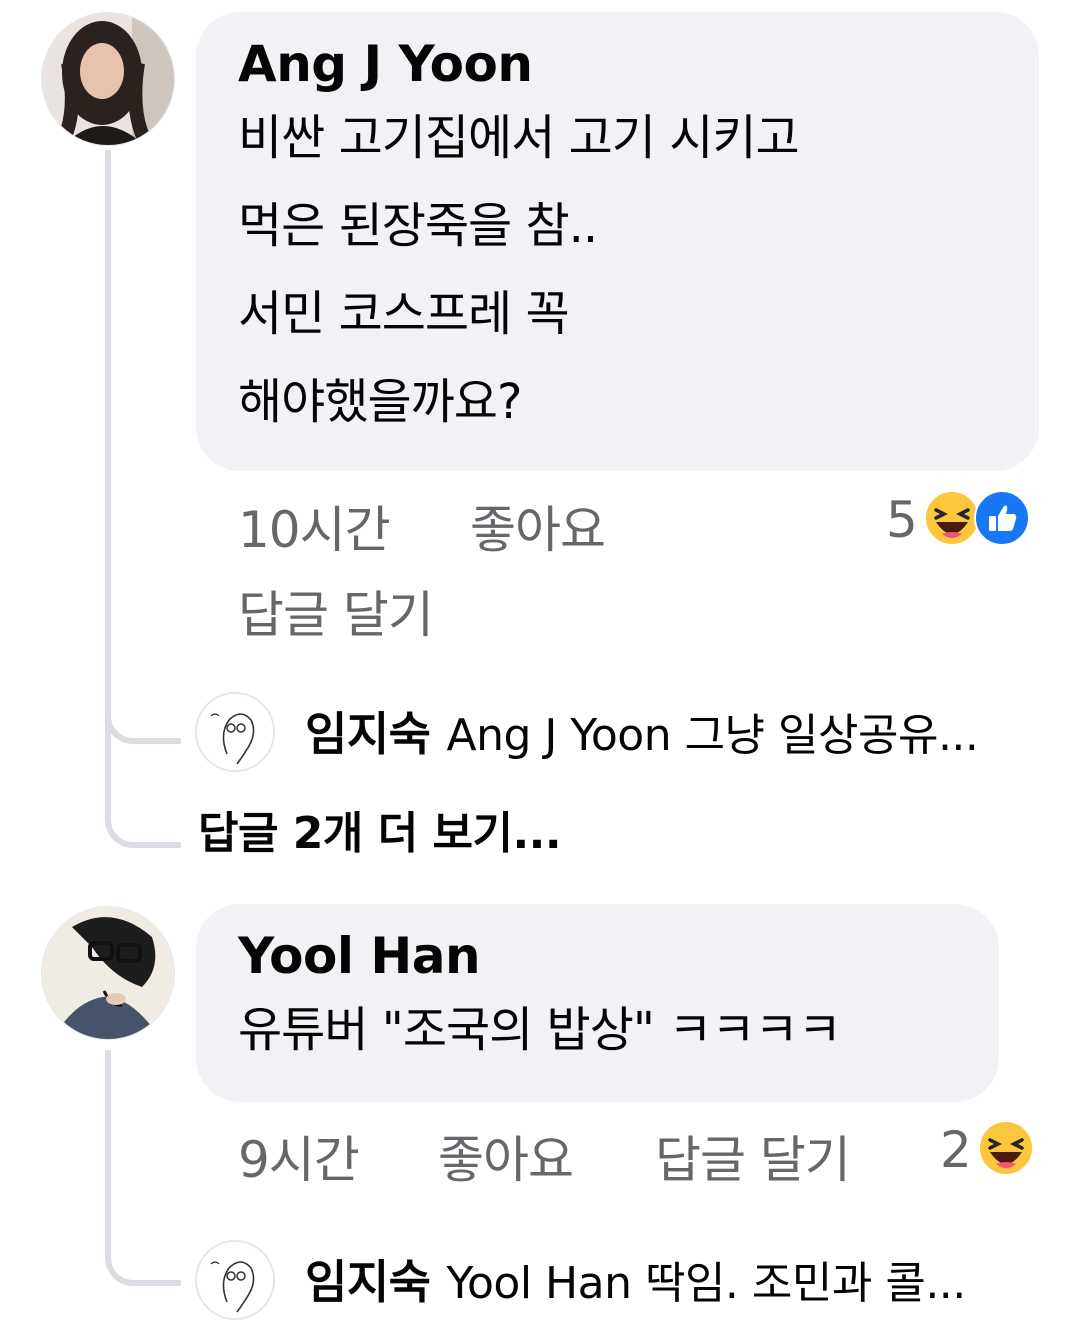  What do you see at coordinates (299, 1160) in the screenshot?
I see `comment-time: 9시간` at bounding box center [299, 1160].